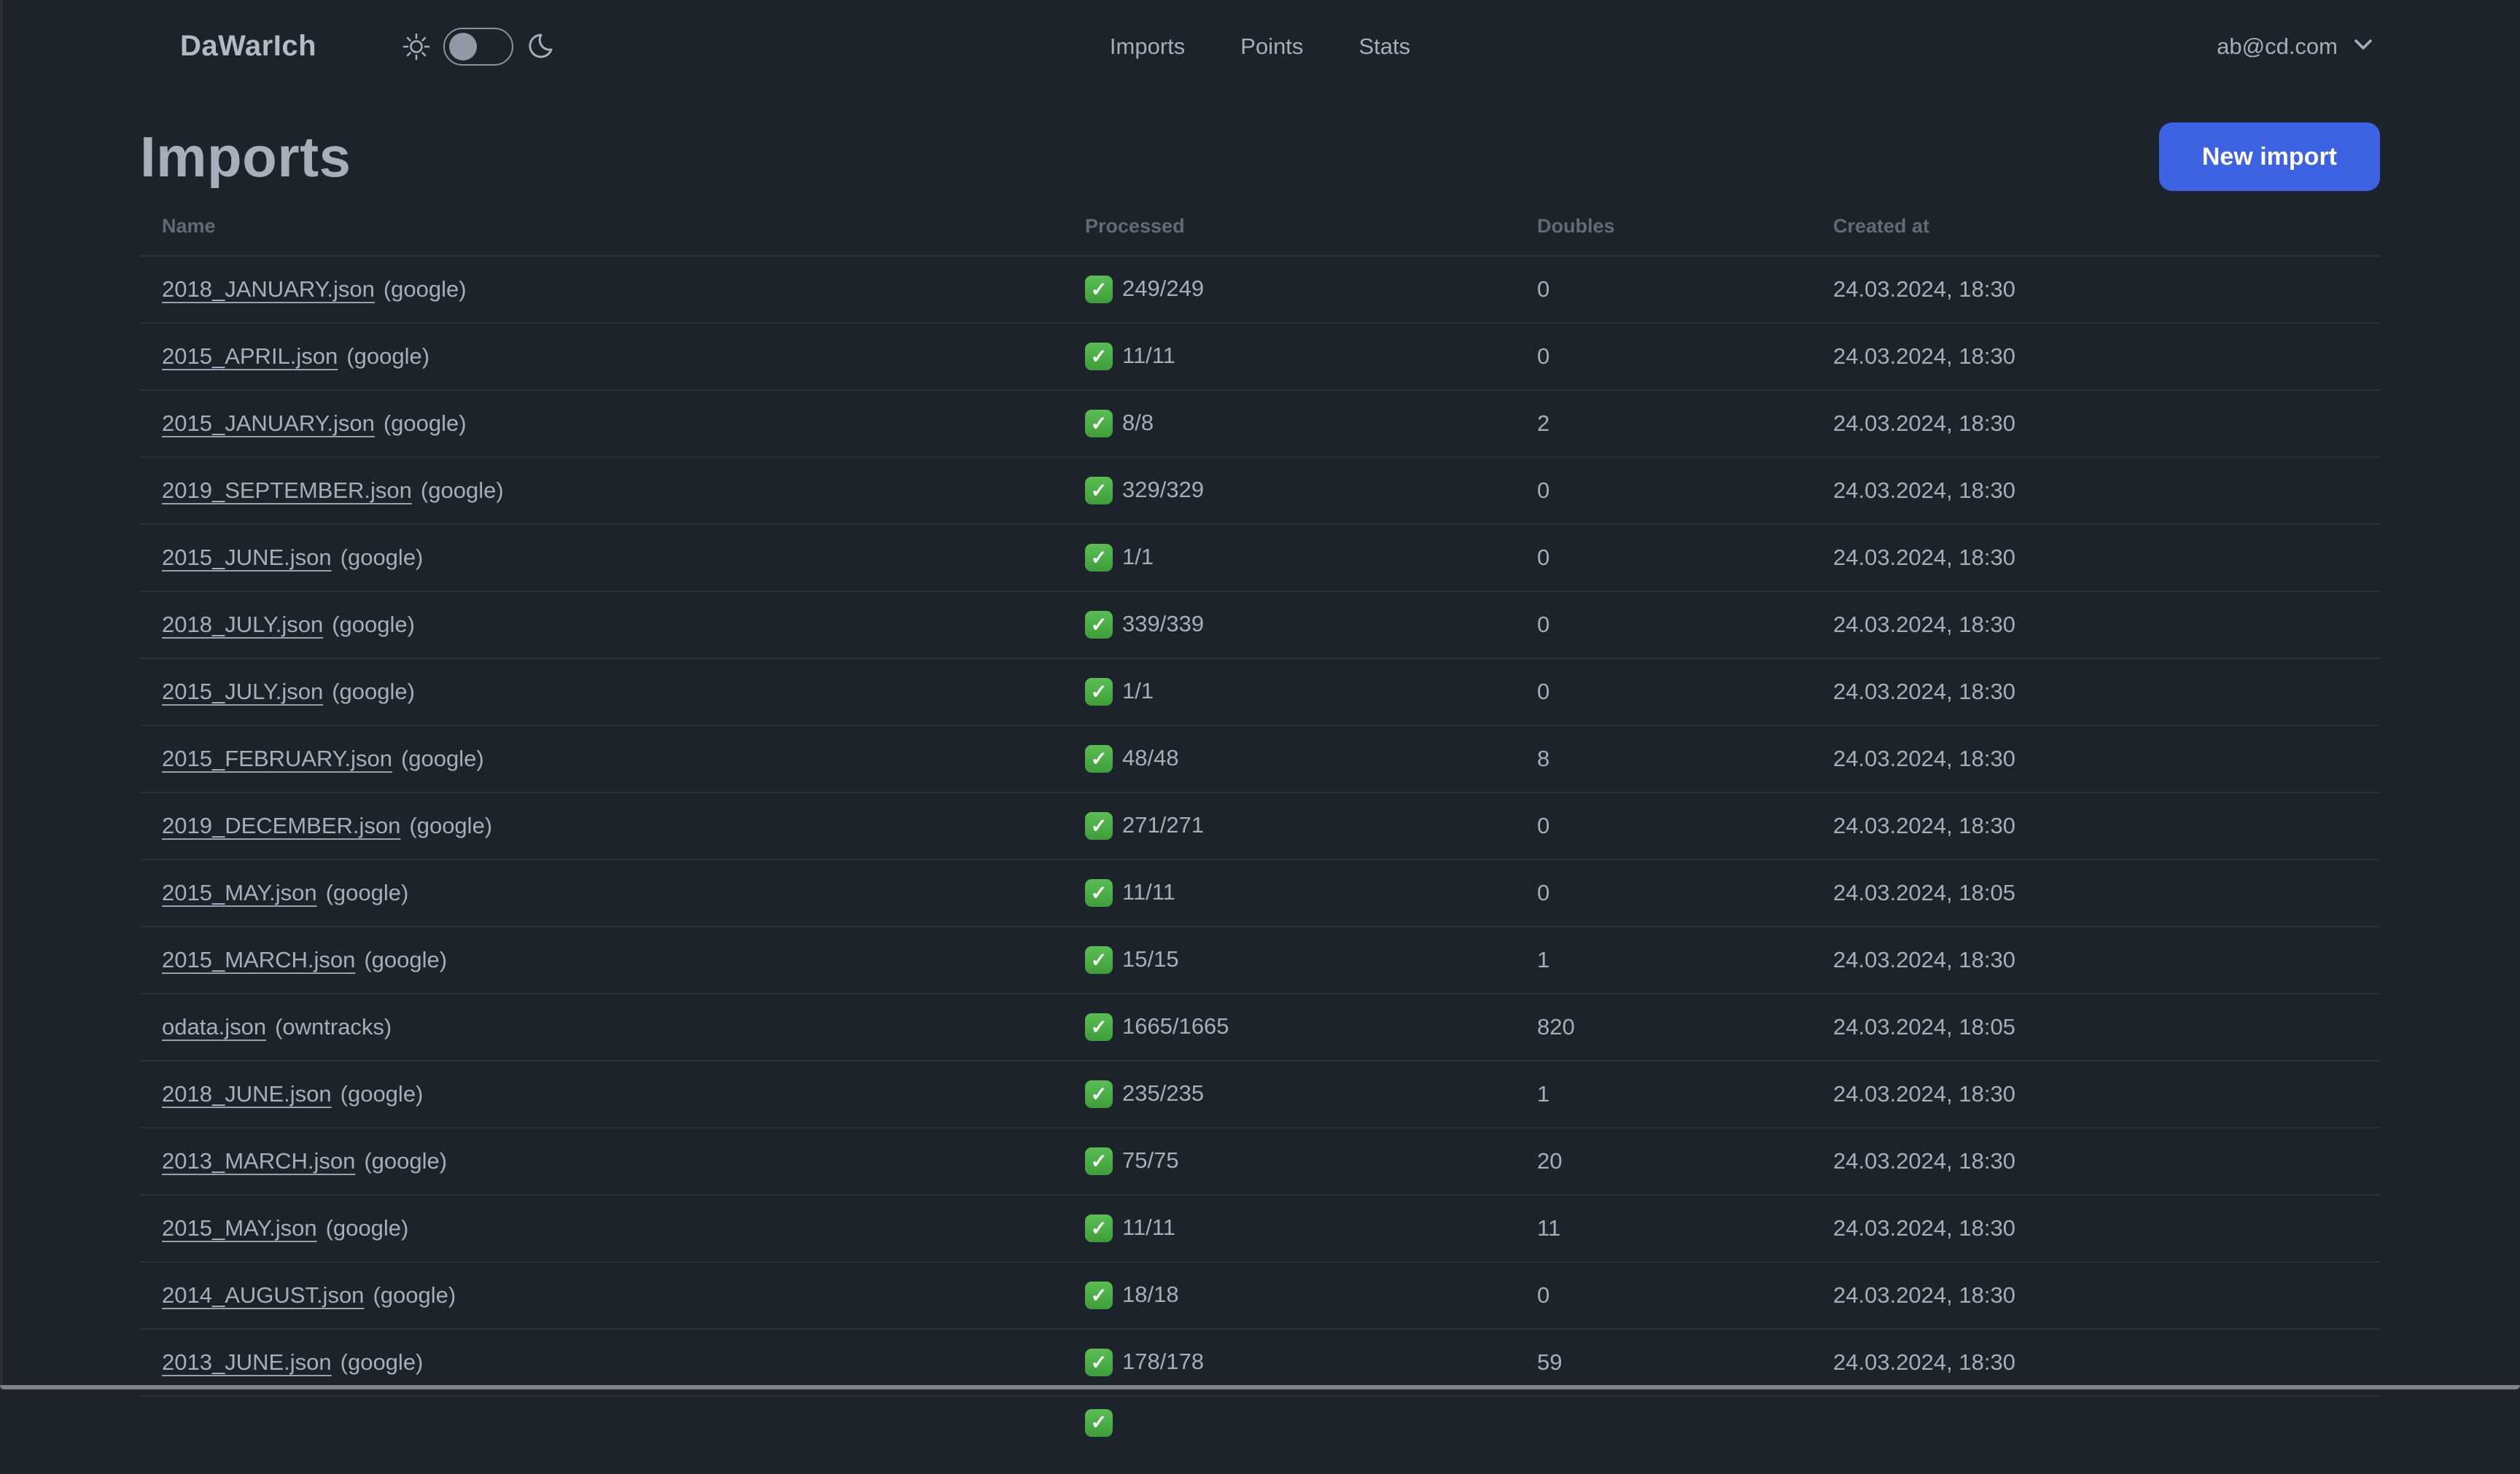  I want to click on main-nav: Imports Points Stats, so click(1260, 47).